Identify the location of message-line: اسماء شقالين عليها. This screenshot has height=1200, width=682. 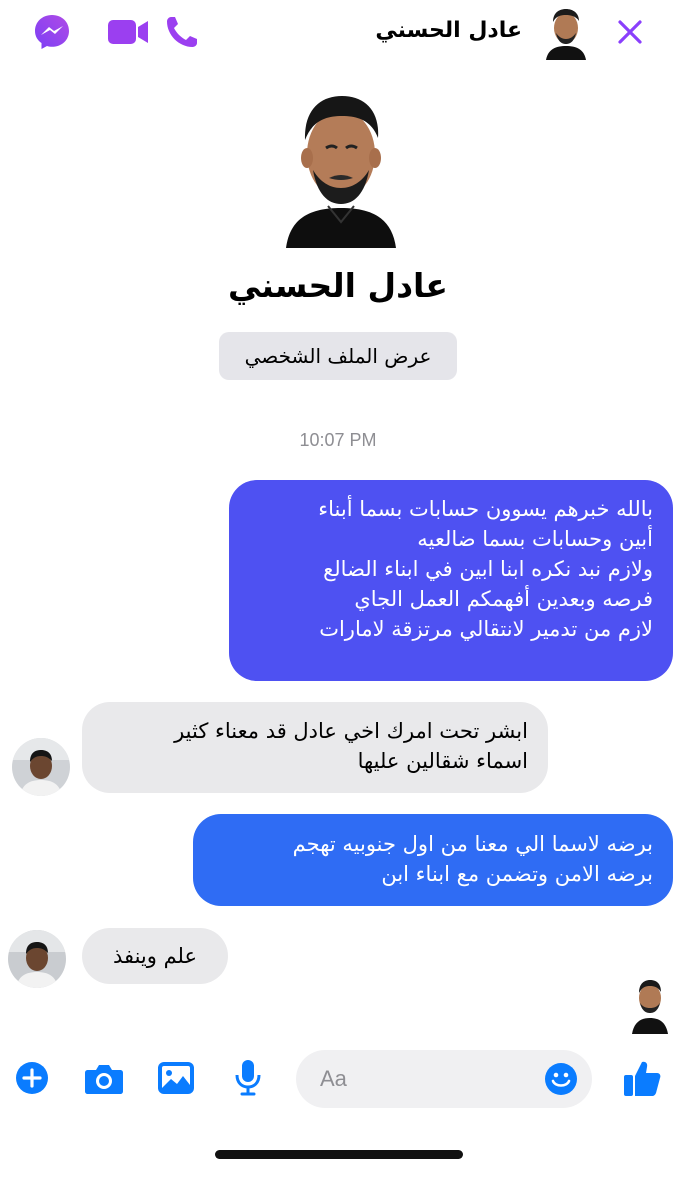
(442, 761).